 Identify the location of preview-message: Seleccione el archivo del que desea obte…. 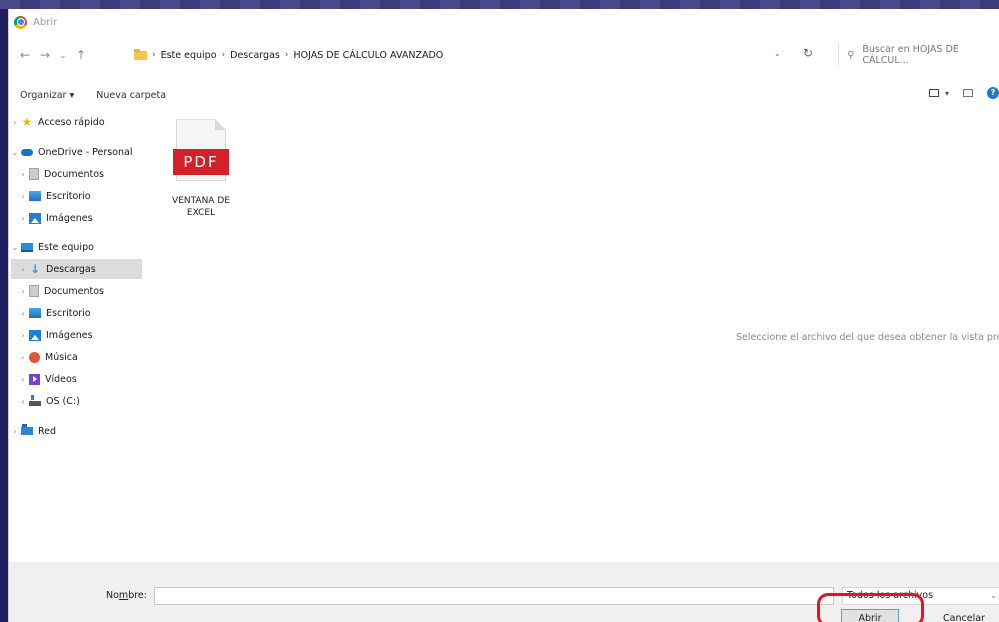
(867, 337).